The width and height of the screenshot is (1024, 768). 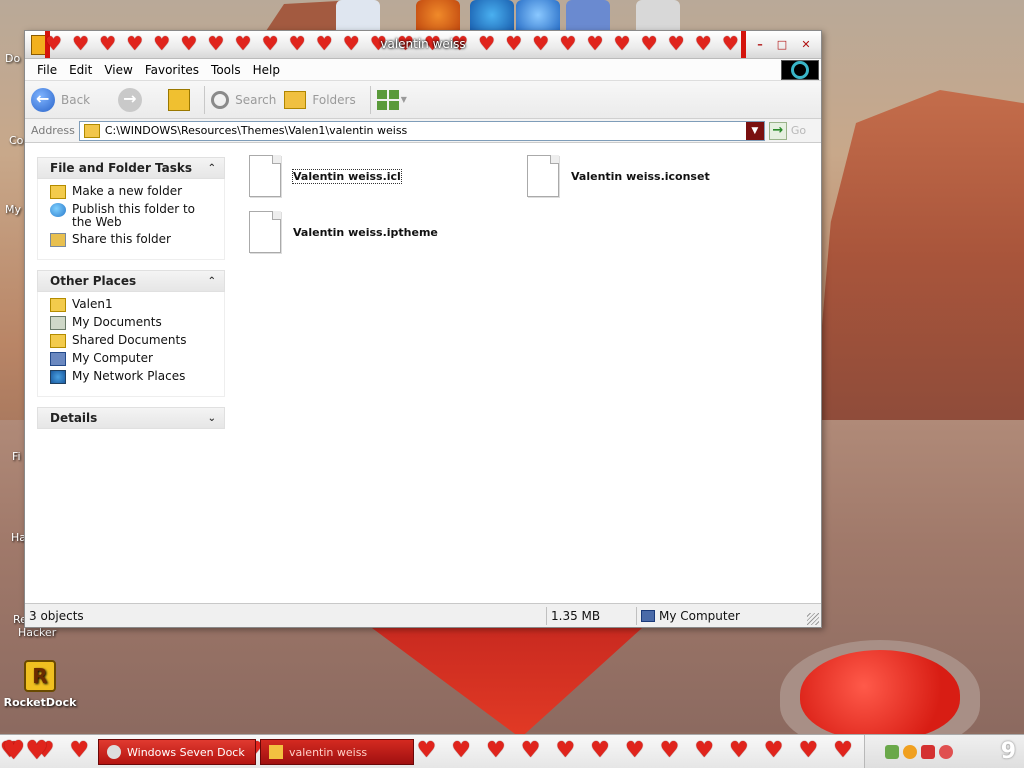 I want to click on maximize-button: □, so click(x=782, y=45).